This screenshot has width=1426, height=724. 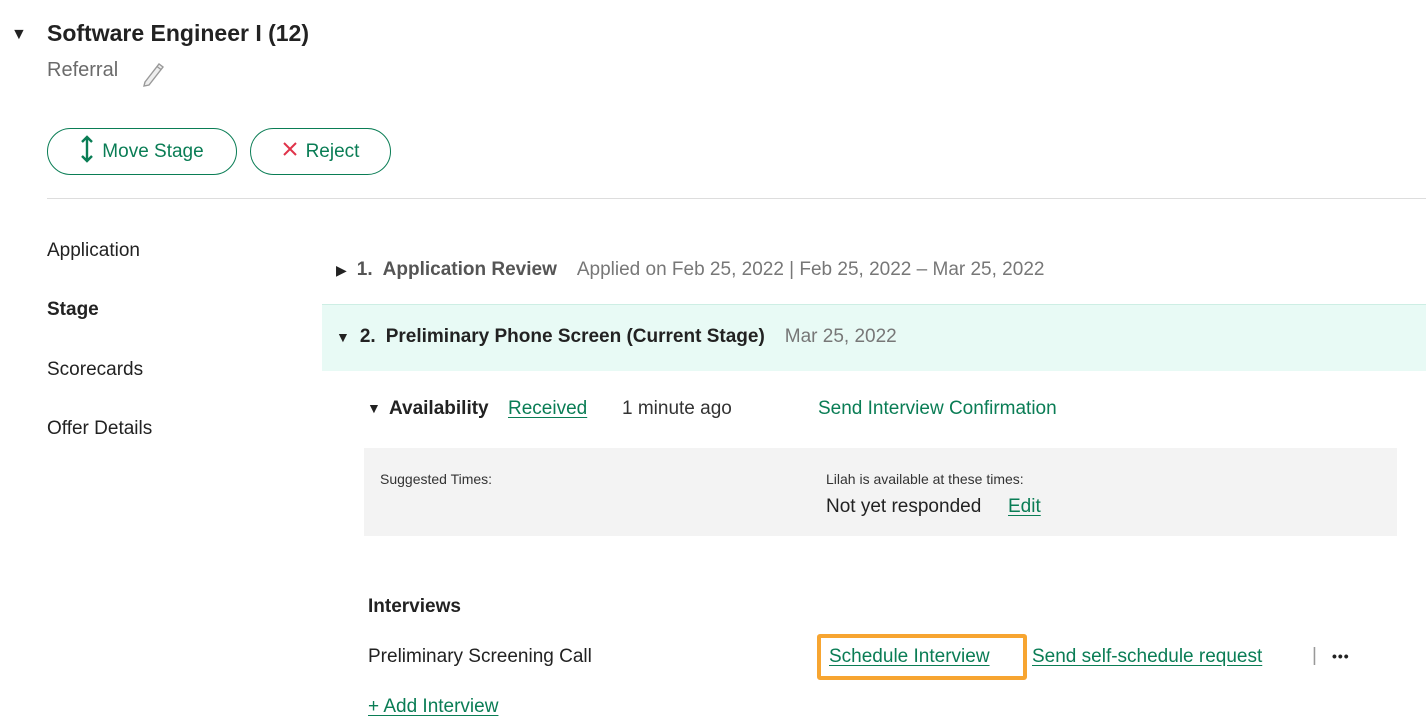 I want to click on sidebar-item-application: Application, so click(x=93, y=251).